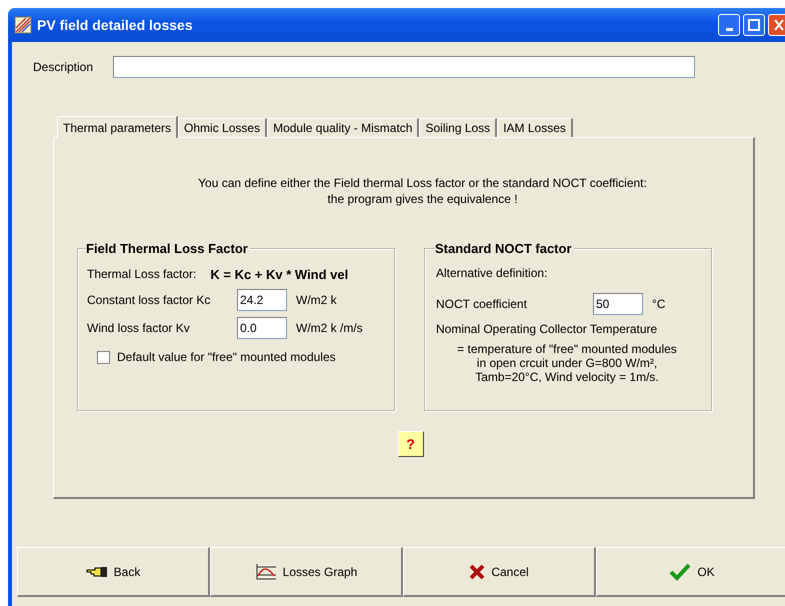 This screenshot has height=606, width=785. I want to click on subtitle-text: Alternative definition:, so click(492, 273).